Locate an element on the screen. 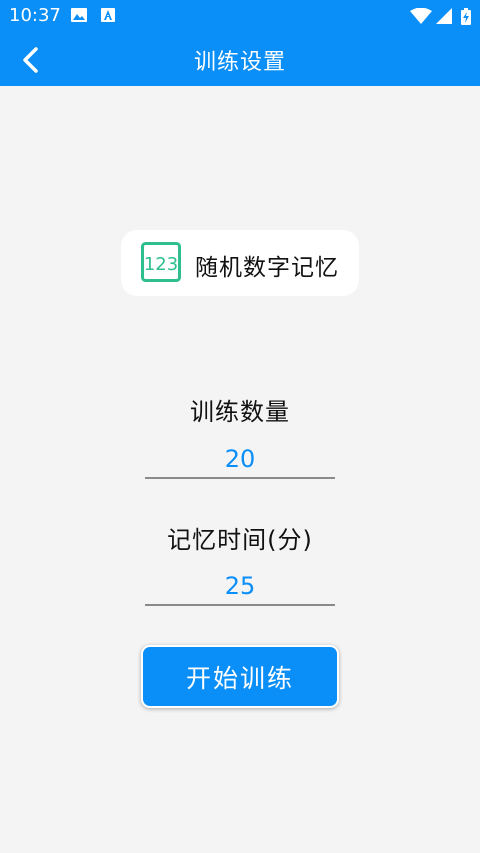 The image size is (480, 853). battery-icon is located at coordinates (466, 16).